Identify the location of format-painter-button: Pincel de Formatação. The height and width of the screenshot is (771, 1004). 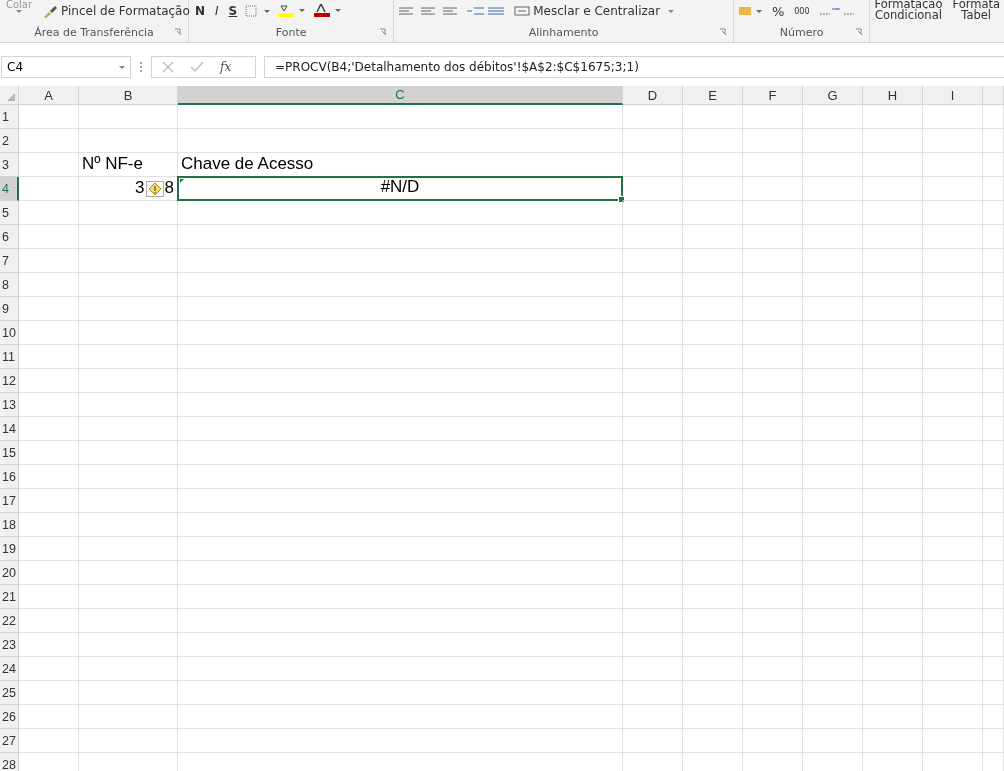
(116, 11).